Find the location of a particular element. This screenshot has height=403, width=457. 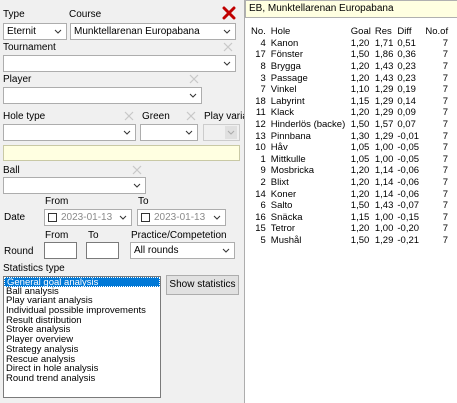

table-cell: Passage is located at coordinates (289, 78).